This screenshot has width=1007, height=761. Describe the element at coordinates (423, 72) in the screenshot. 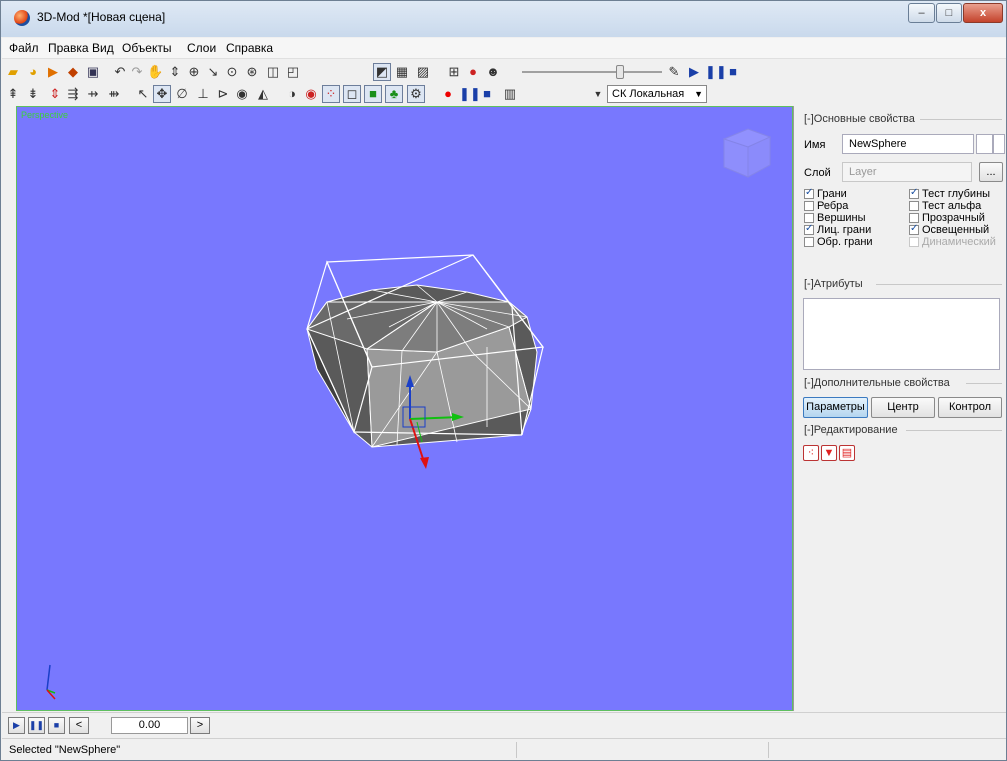

I see `texture-icon: ▨` at that location.